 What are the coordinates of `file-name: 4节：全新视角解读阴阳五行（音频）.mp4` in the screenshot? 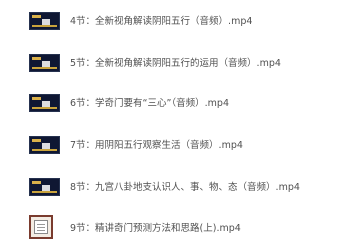 It's located at (161, 21).